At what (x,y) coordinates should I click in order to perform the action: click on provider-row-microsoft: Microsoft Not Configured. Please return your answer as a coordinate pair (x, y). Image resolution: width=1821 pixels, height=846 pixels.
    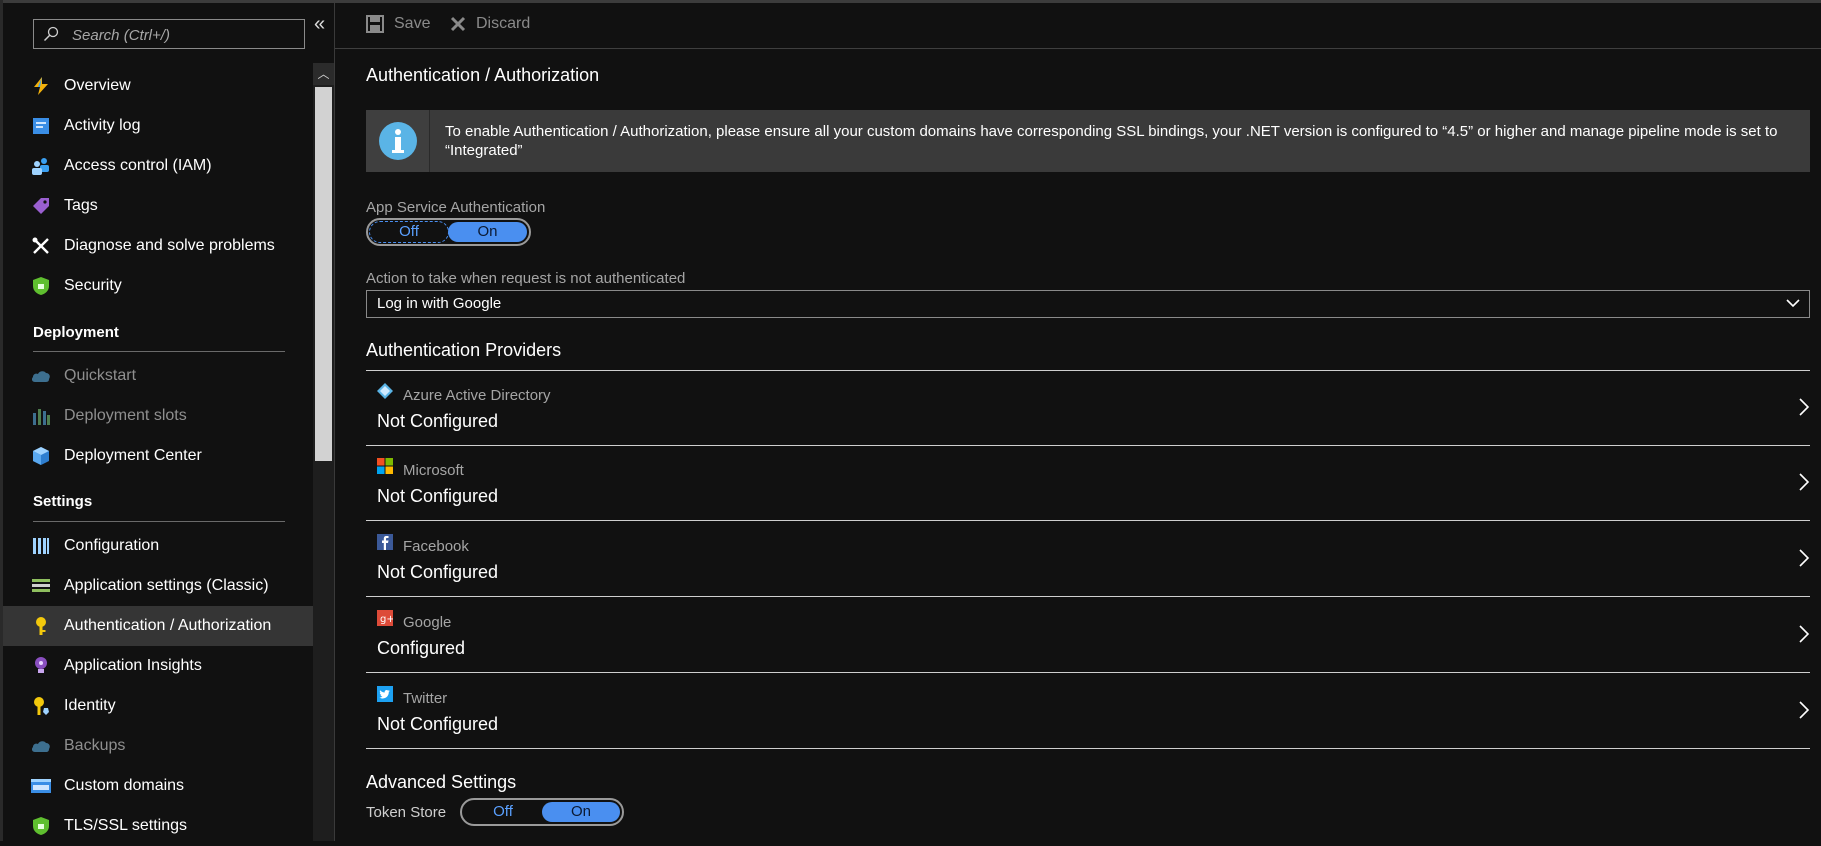
    Looking at the image, I should click on (1088, 483).